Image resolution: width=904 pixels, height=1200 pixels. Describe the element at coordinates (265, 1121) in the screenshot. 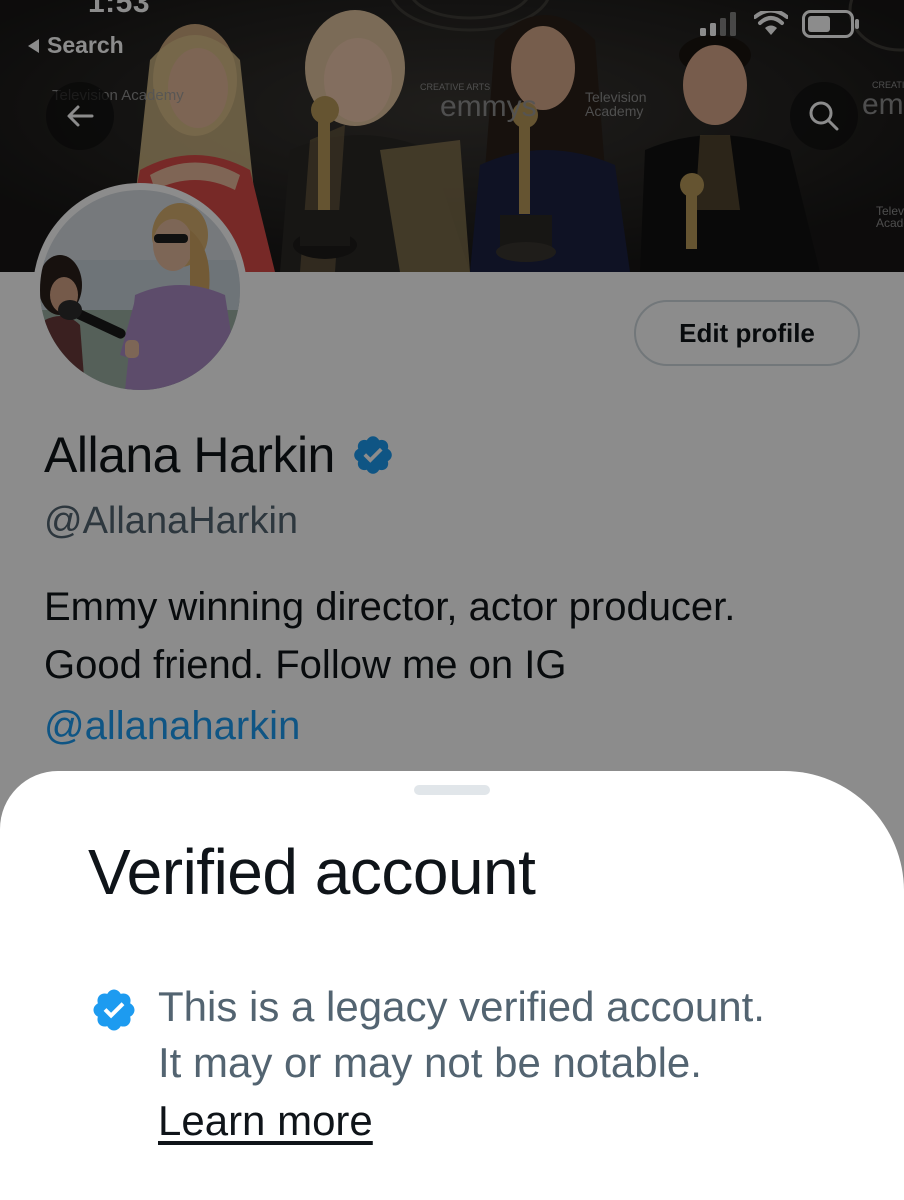

I see `learn-more-link: Learn more` at that location.